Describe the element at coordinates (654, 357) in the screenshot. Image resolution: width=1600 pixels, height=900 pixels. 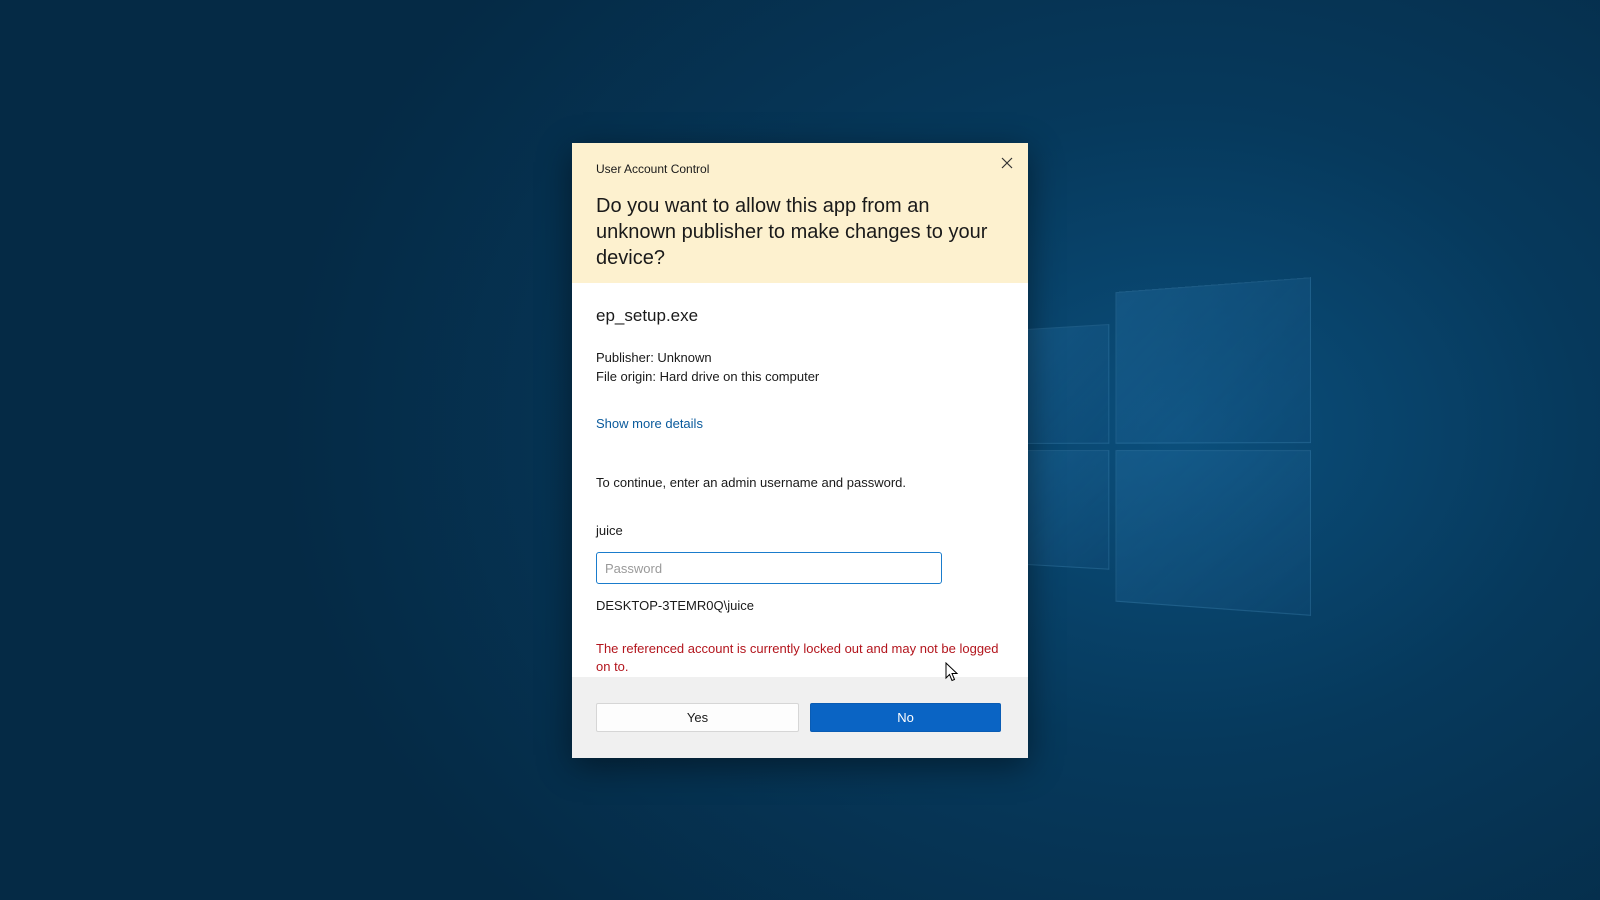
I see `publisher-info: Publisher: Unknown` at that location.